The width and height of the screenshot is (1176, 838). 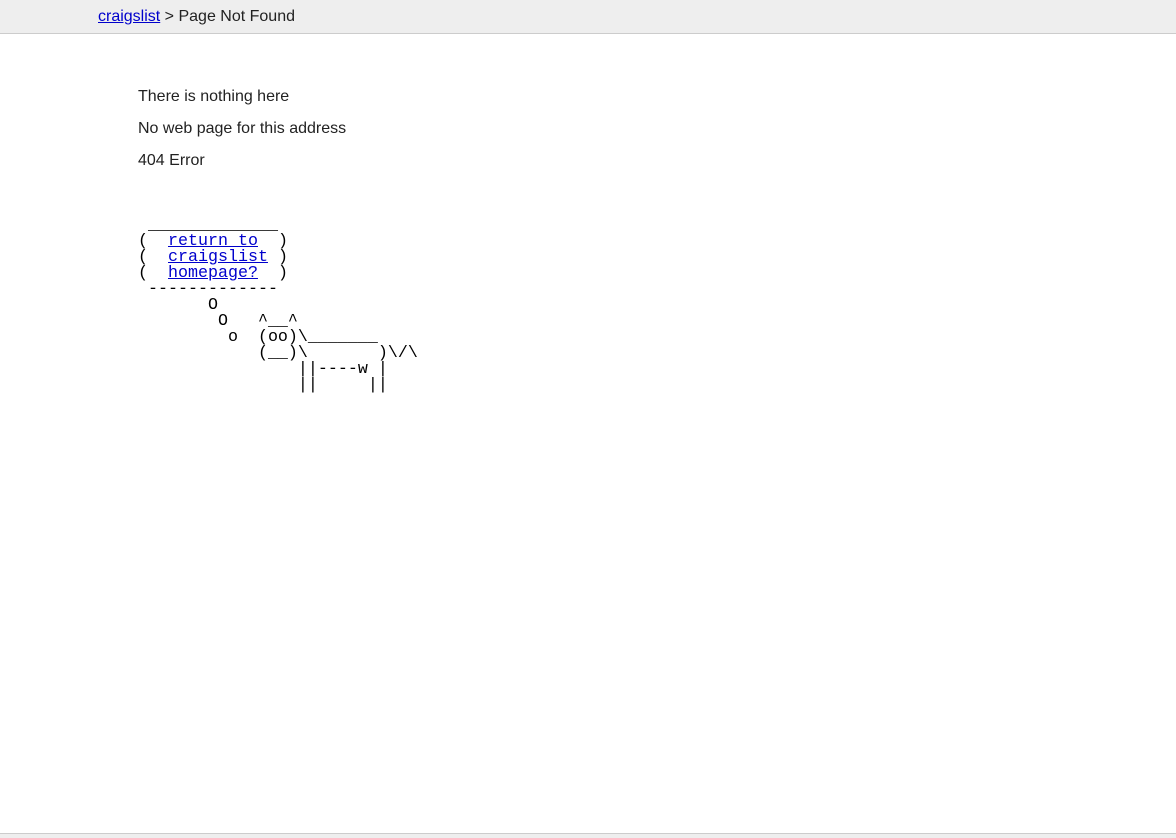 I want to click on nothing-here-message: There is nothing here, so click(x=214, y=96).